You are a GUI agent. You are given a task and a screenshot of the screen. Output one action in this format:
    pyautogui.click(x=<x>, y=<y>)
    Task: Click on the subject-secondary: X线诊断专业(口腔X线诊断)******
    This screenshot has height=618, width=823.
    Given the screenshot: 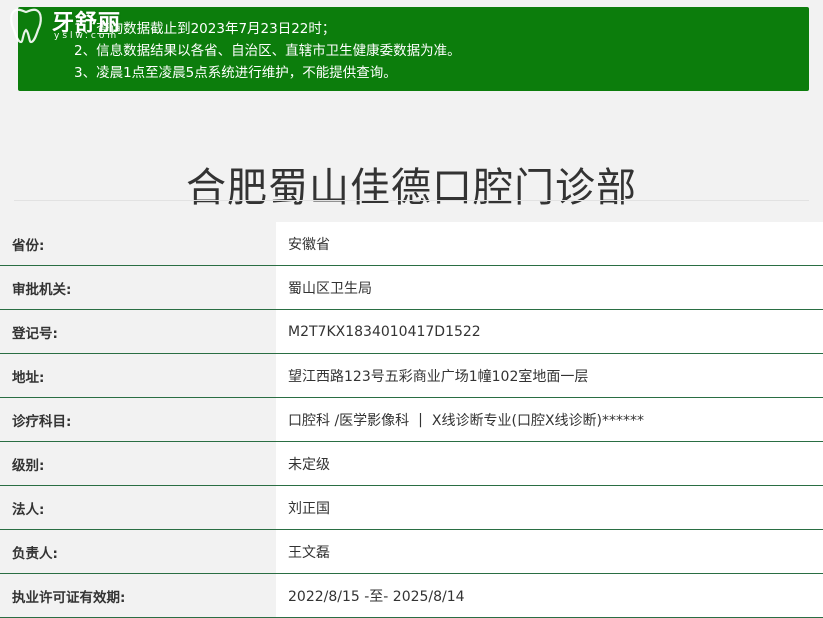 What is the action you would take?
    pyautogui.click(x=537, y=420)
    